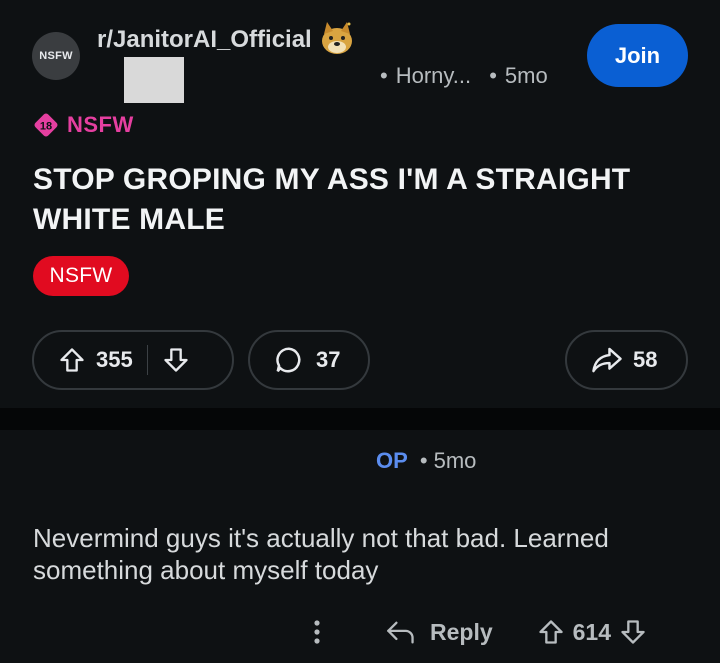 The image size is (720, 663). Describe the element at coordinates (81, 276) in the screenshot. I see `nsfw-tag: NSFW` at that location.